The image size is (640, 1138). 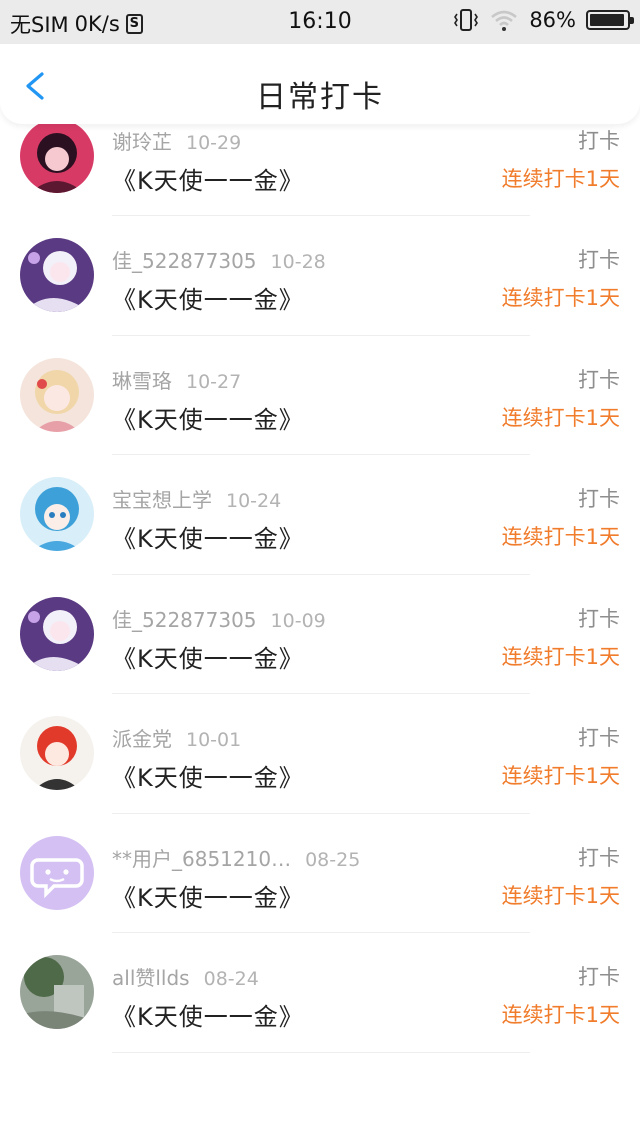 I want to click on user-info: 琳雪珞 10-27, so click(x=176, y=379).